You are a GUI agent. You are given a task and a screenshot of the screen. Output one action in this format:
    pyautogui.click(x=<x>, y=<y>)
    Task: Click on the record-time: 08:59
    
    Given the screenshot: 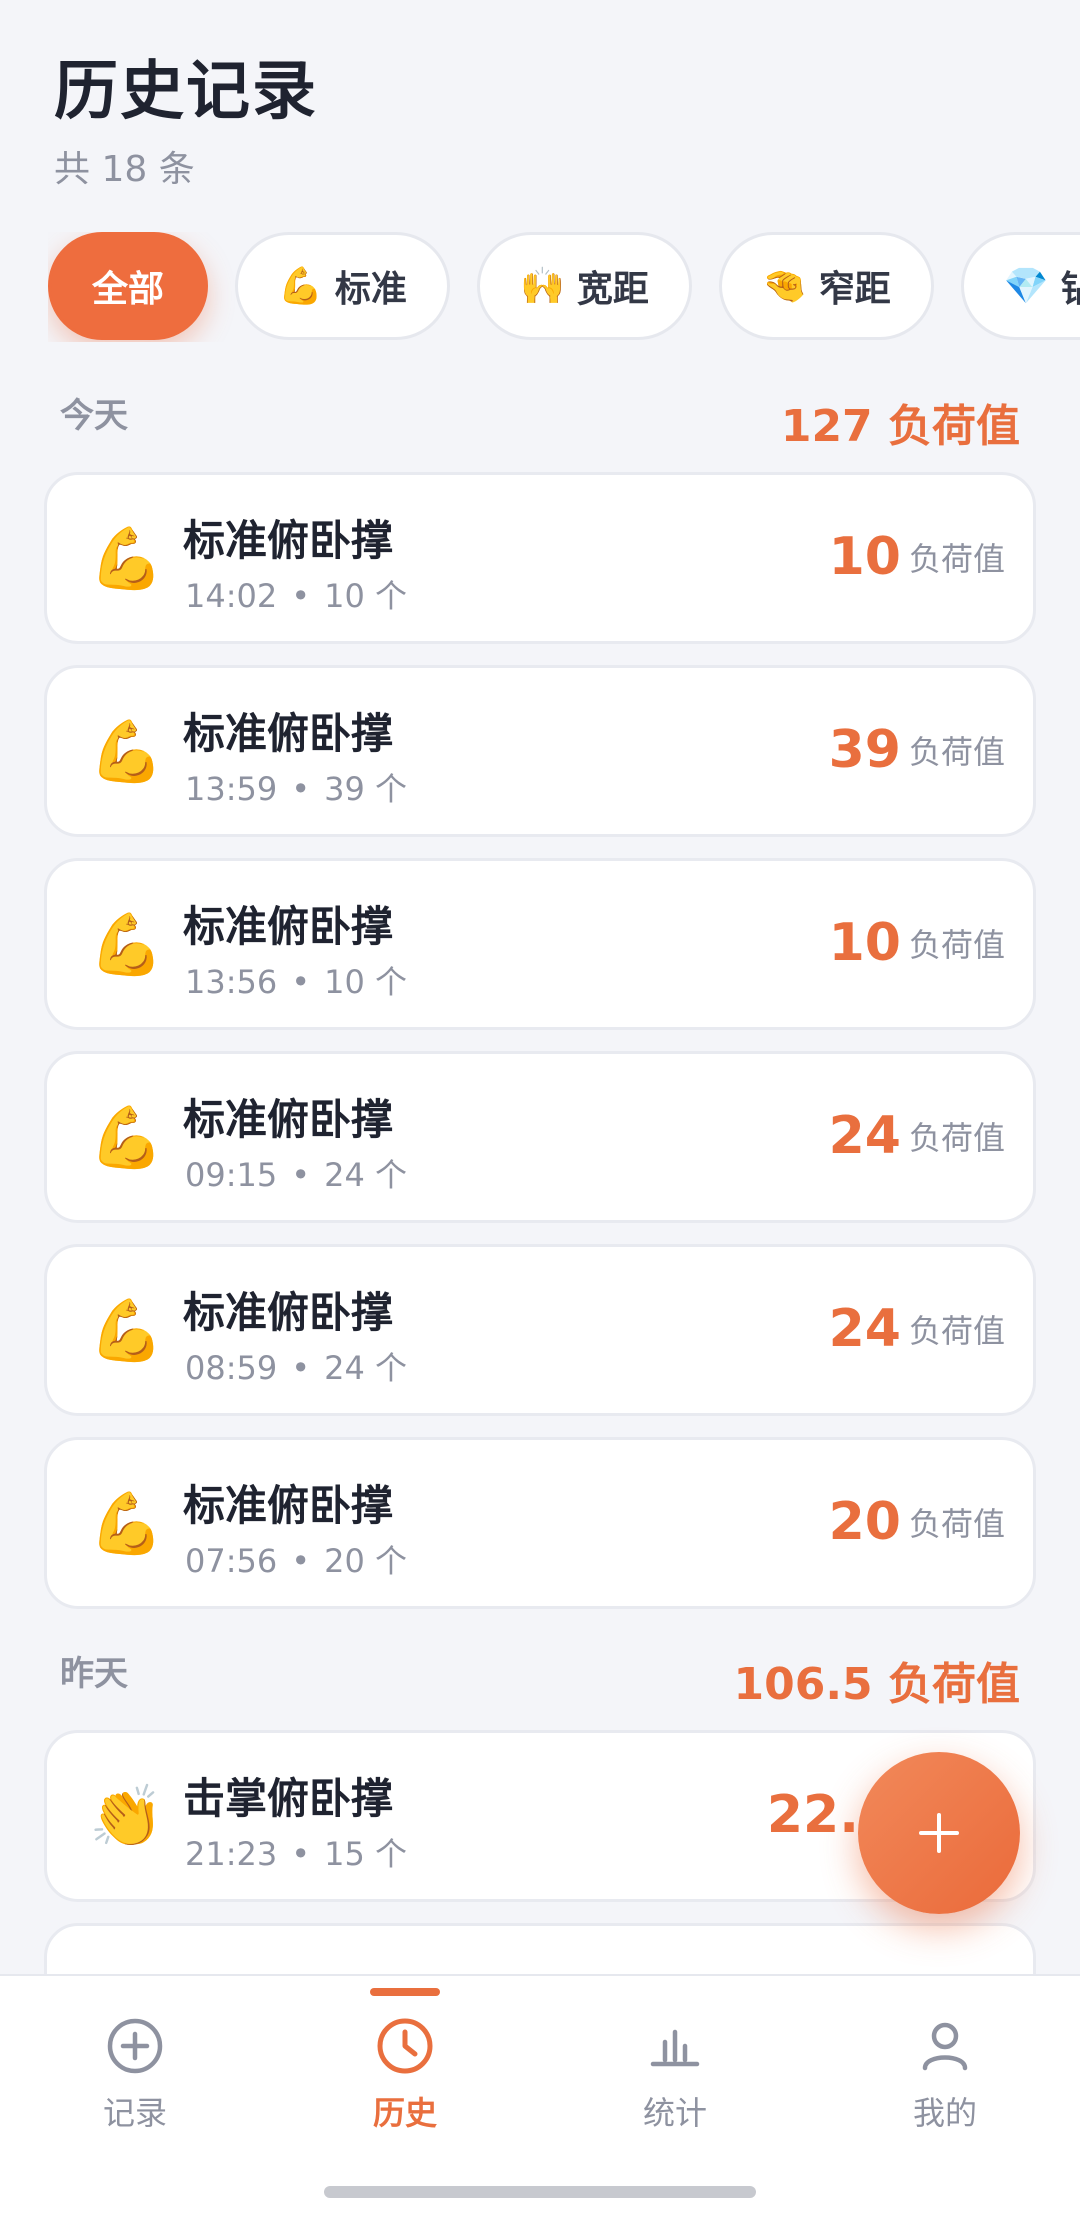 What is the action you would take?
    pyautogui.click(x=231, y=1368)
    